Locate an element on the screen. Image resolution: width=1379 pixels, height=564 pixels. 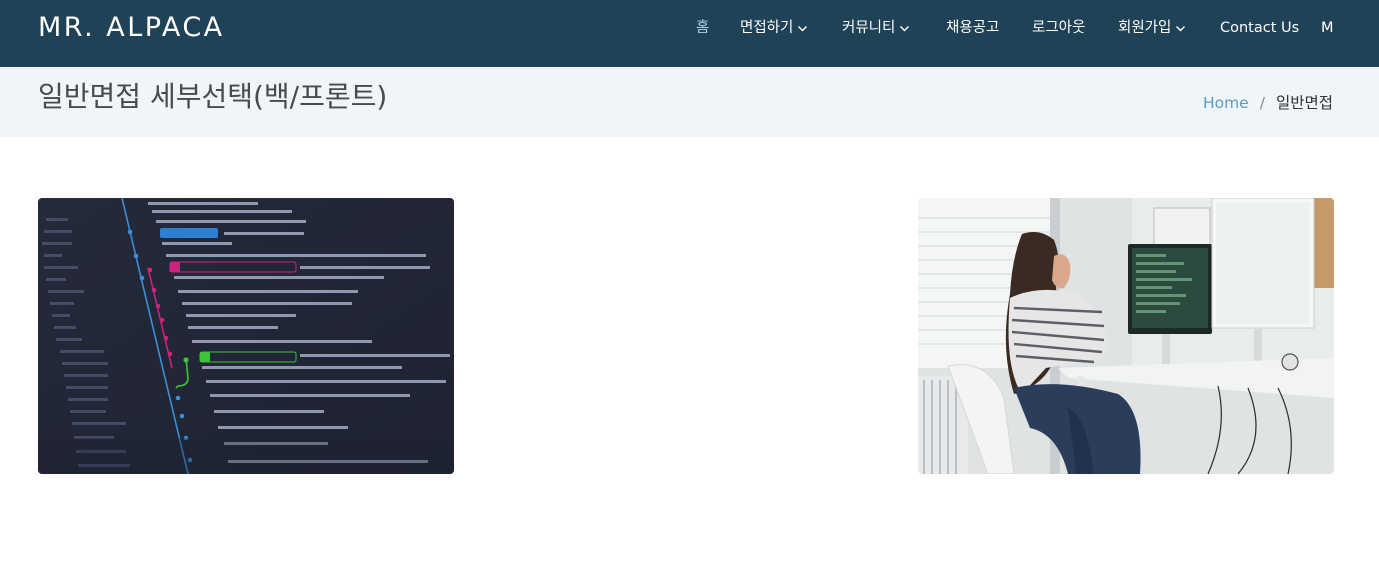
woman-at-desk-computer-image is located at coordinates (1126, 336).